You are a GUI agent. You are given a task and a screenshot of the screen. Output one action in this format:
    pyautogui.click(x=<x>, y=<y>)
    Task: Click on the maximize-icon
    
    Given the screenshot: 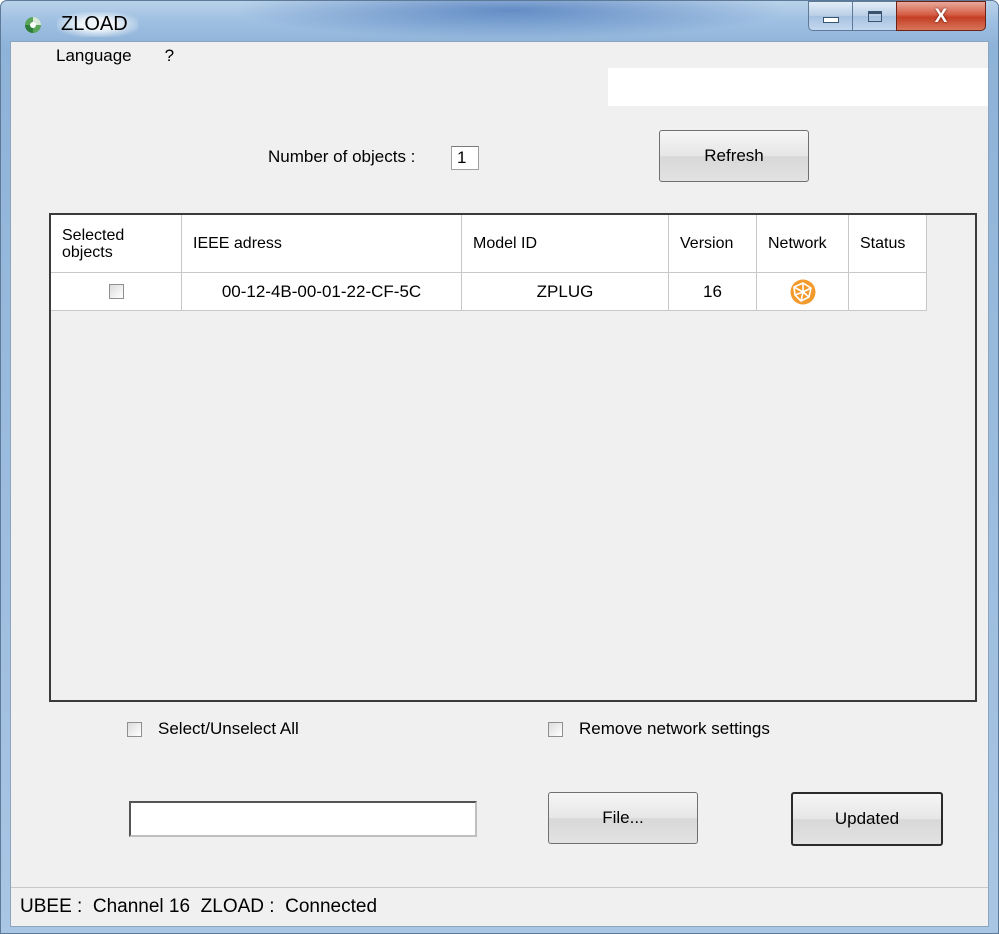 What is the action you would take?
    pyautogui.click(x=874, y=16)
    